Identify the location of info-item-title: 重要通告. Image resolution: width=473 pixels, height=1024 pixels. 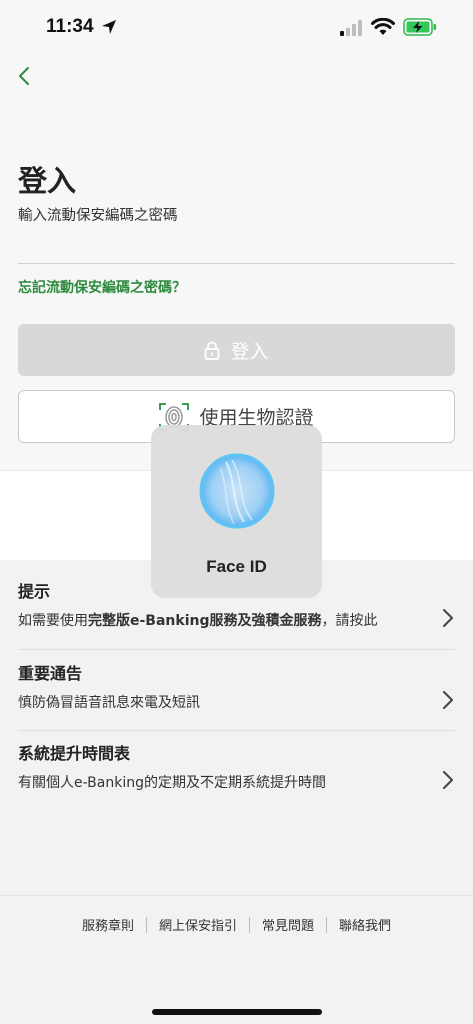
(50, 673).